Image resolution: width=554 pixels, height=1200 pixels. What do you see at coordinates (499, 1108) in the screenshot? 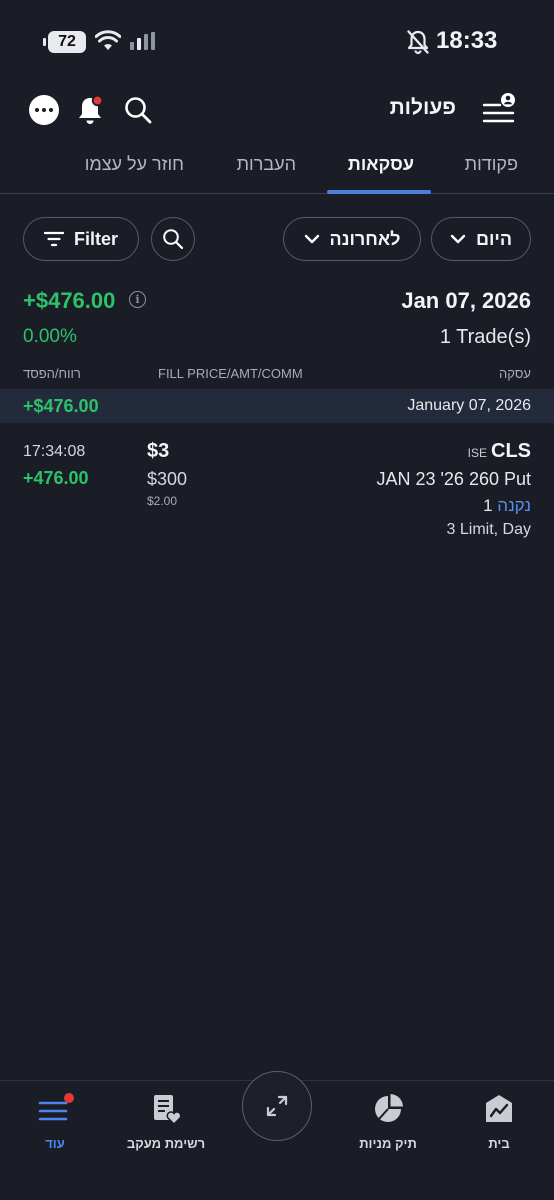
I see `home-chart-icon` at bounding box center [499, 1108].